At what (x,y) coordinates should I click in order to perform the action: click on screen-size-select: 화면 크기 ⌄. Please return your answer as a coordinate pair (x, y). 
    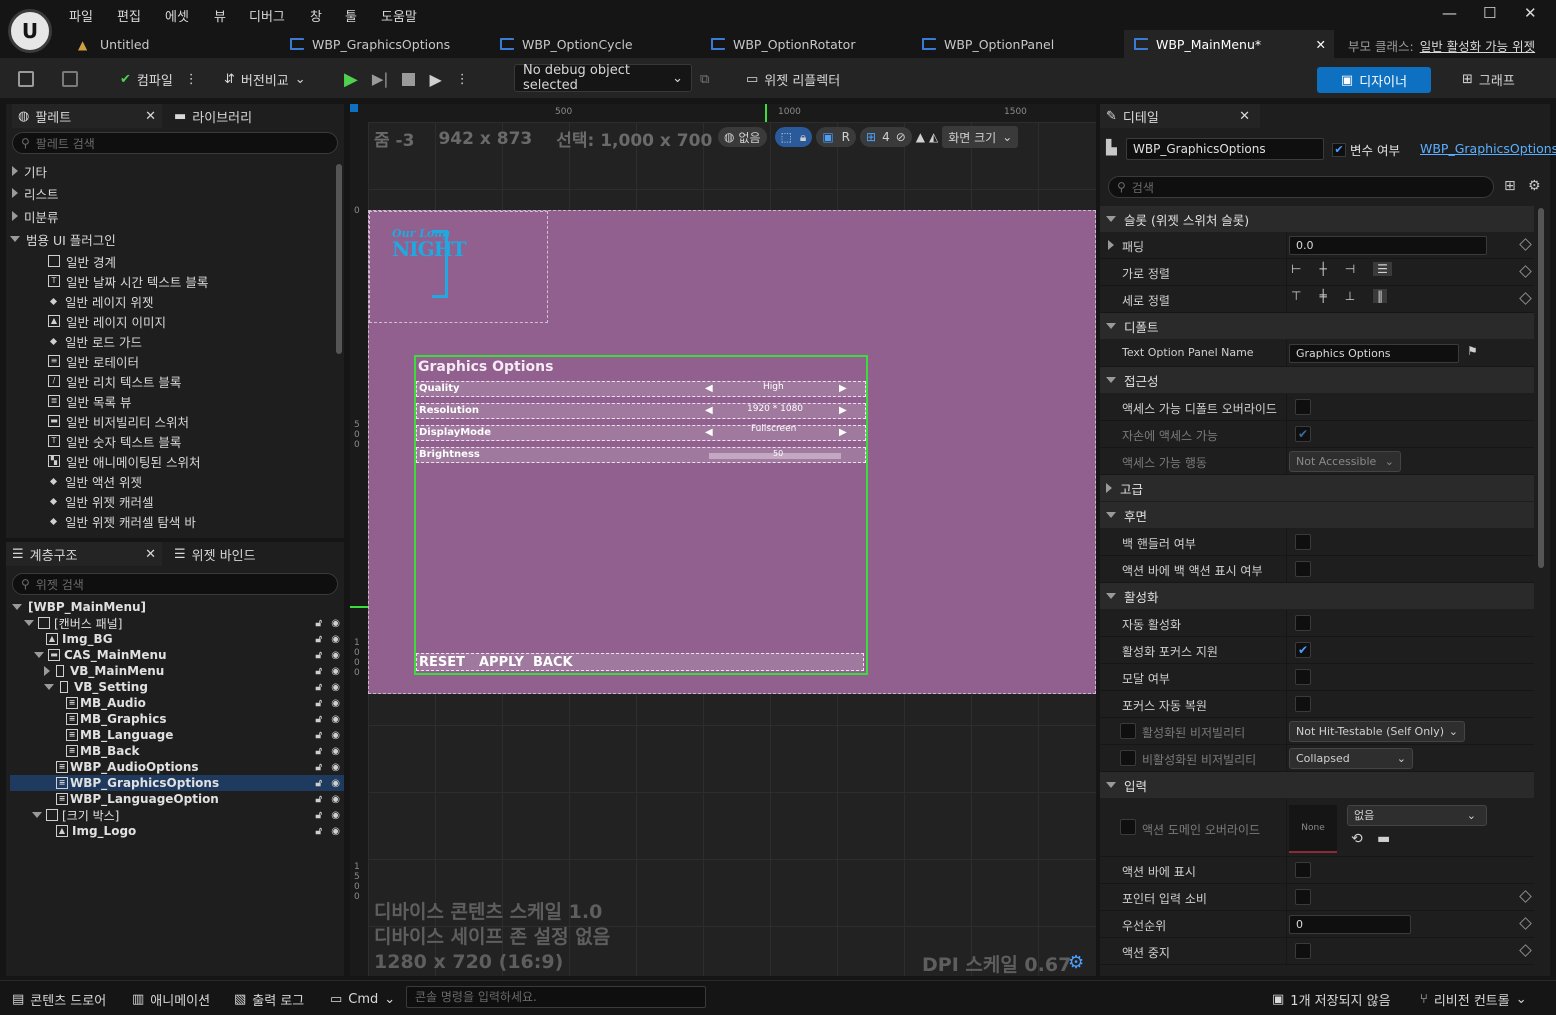
    Looking at the image, I should click on (980, 137).